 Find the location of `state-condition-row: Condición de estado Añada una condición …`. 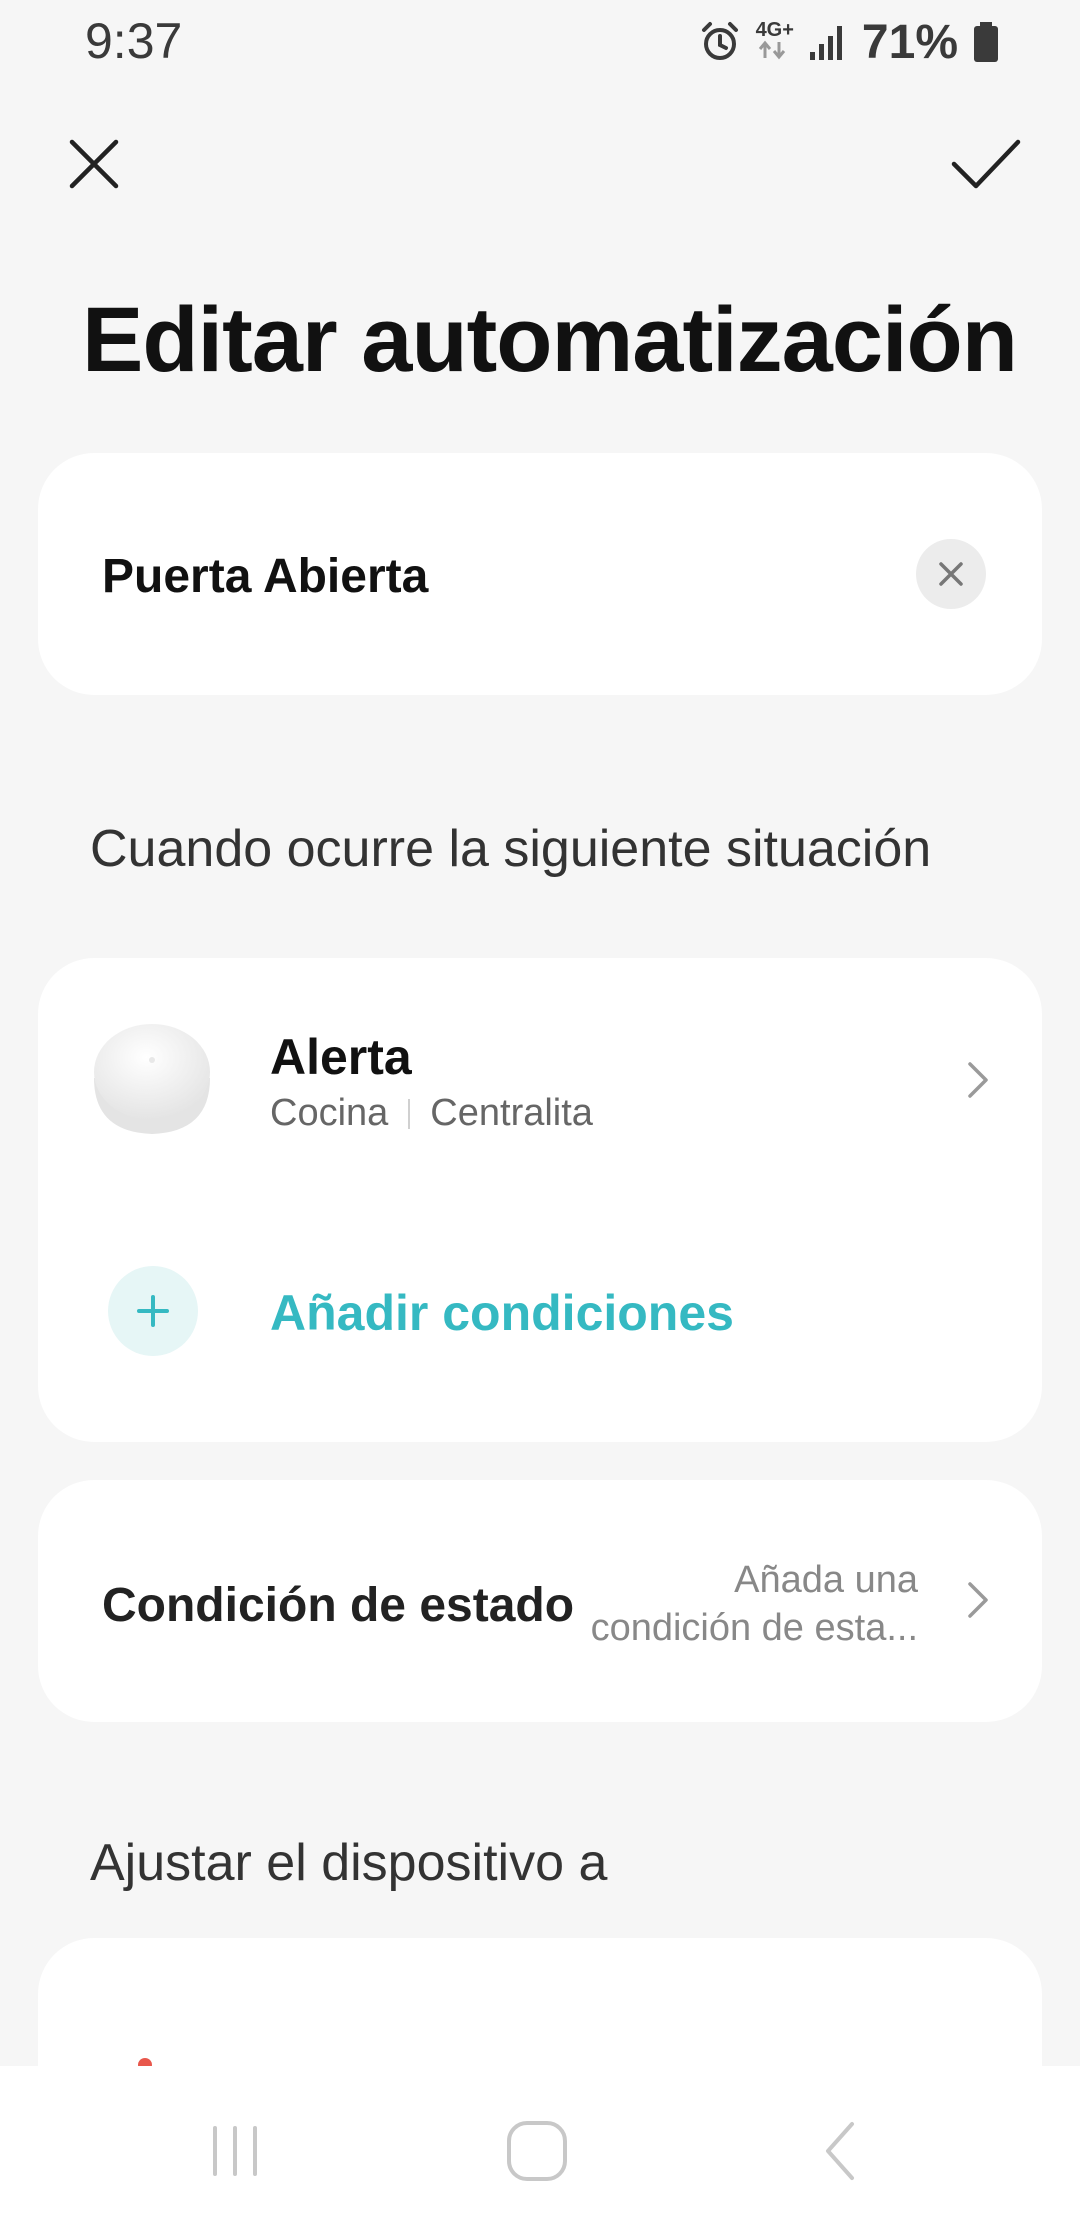

state-condition-row: Condición de estado Añada una condición … is located at coordinates (540, 1601).